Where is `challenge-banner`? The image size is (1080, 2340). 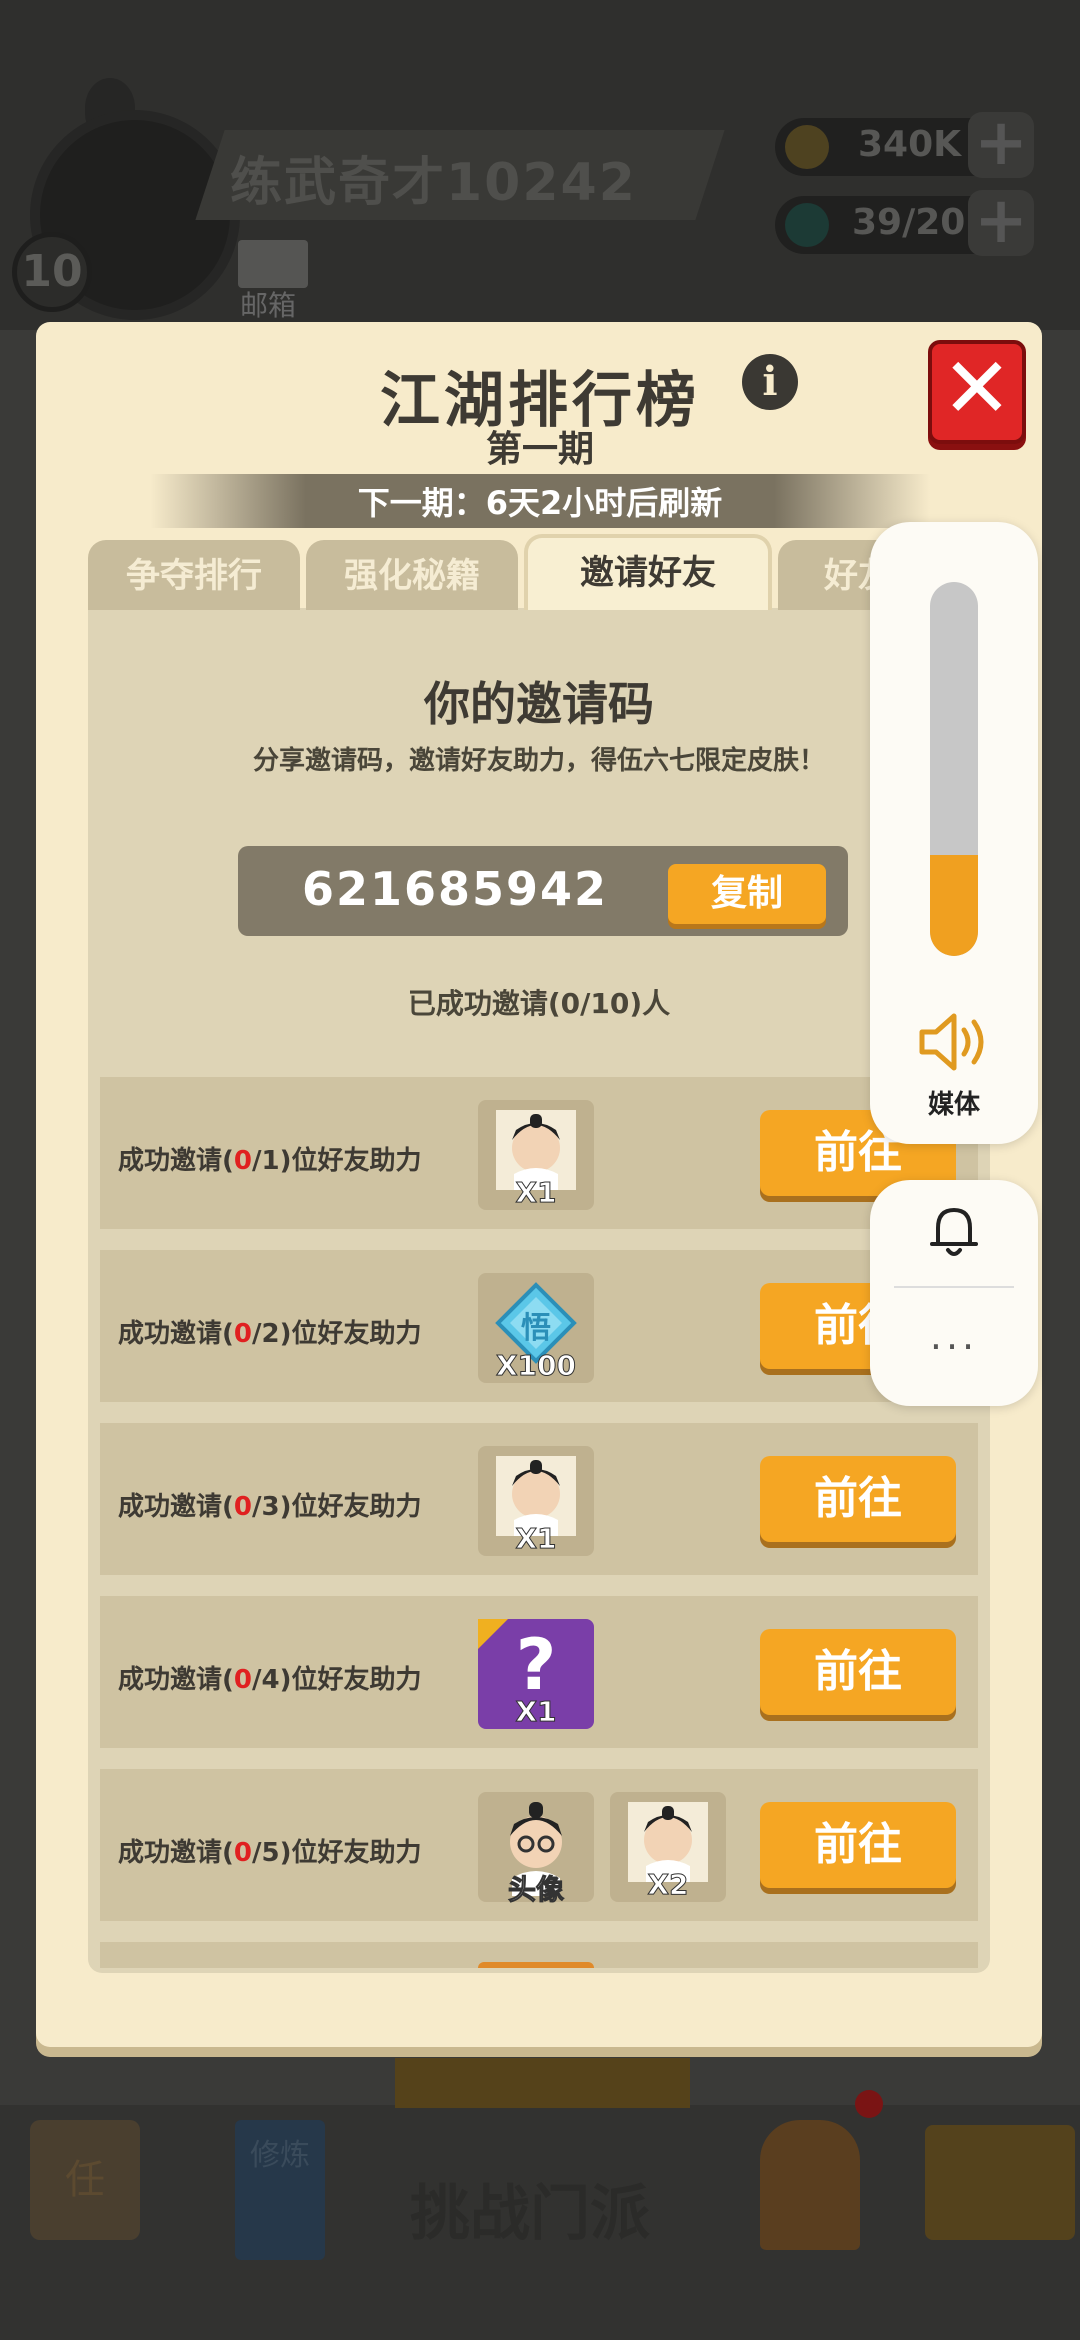 challenge-banner is located at coordinates (542, 2083).